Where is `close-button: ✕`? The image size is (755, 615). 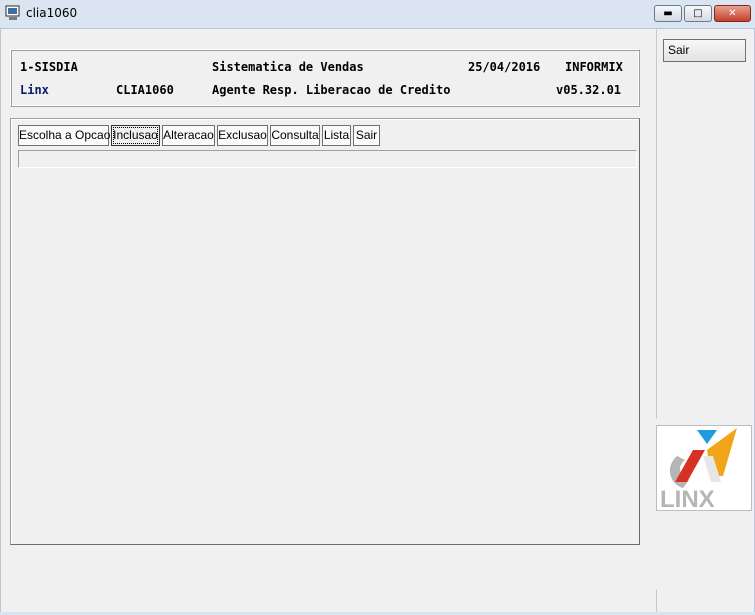
close-button: ✕ is located at coordinates (732, 13).